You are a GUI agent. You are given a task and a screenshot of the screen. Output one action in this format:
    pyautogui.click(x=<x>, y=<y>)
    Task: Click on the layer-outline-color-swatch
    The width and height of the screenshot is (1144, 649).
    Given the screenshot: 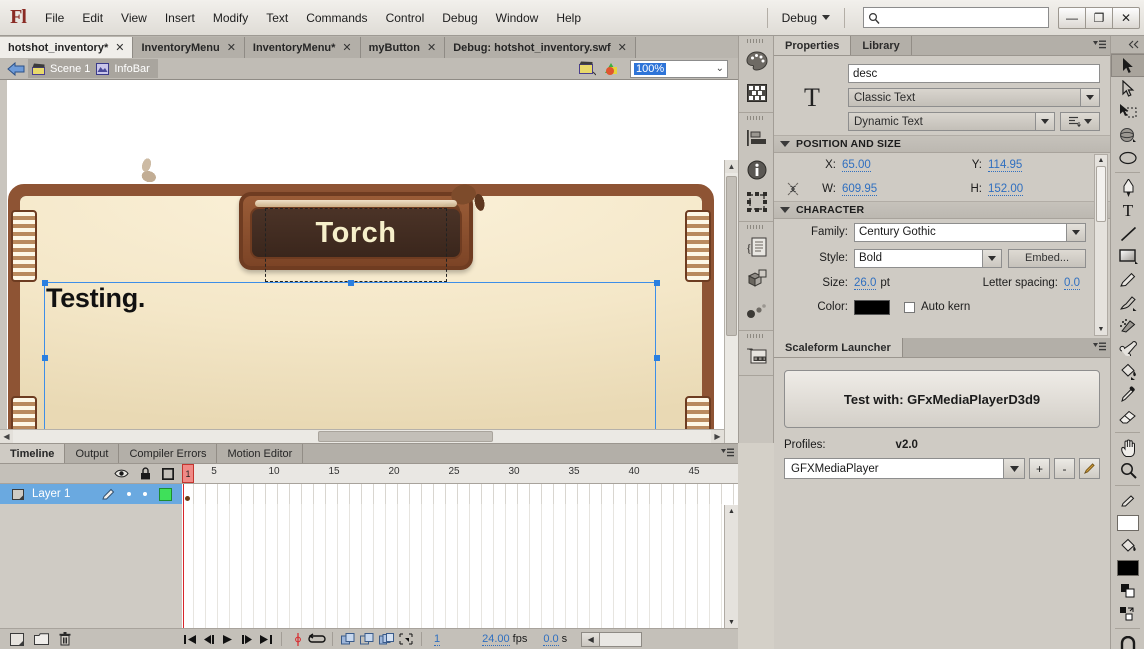 What is the action you would take?
    pyautogui.click(x=165, y=494)
    